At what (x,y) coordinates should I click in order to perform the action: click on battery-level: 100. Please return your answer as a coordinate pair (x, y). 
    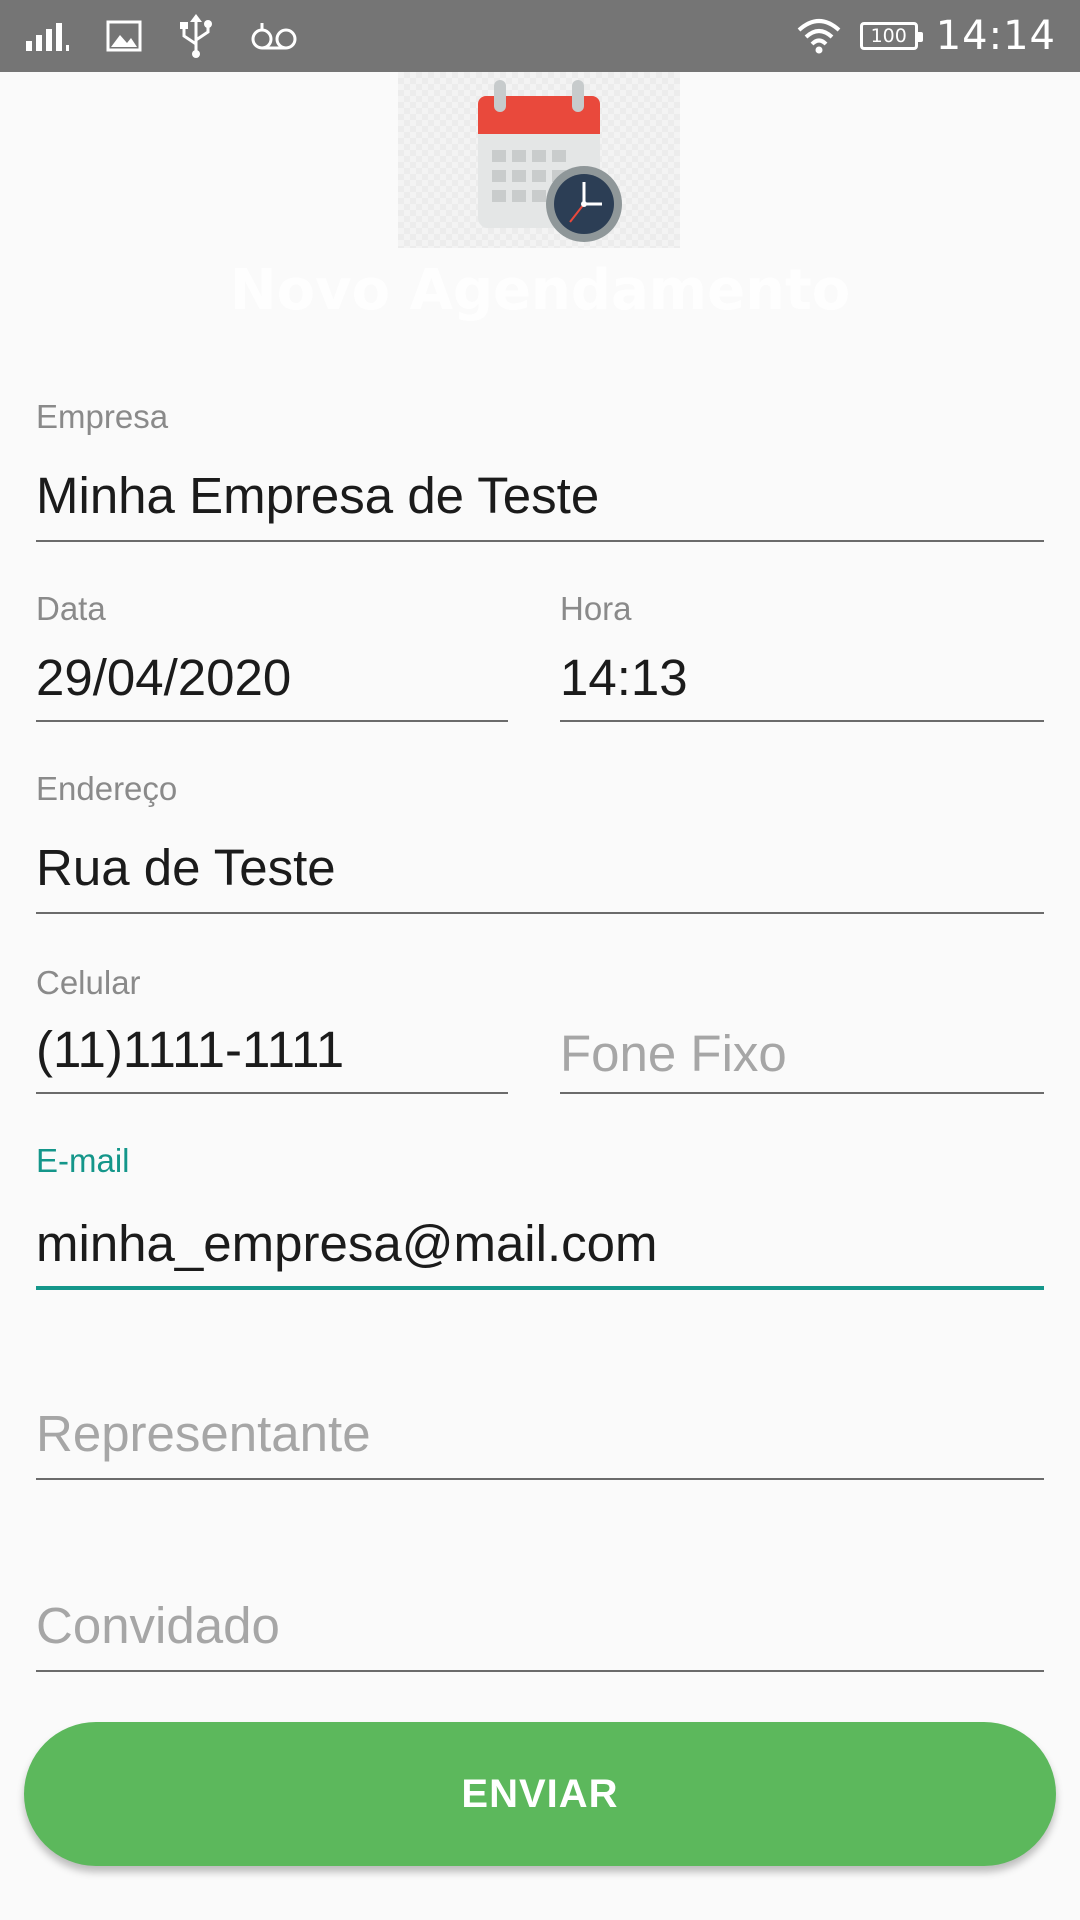
    Looking at the image, I should click on (888, 36).